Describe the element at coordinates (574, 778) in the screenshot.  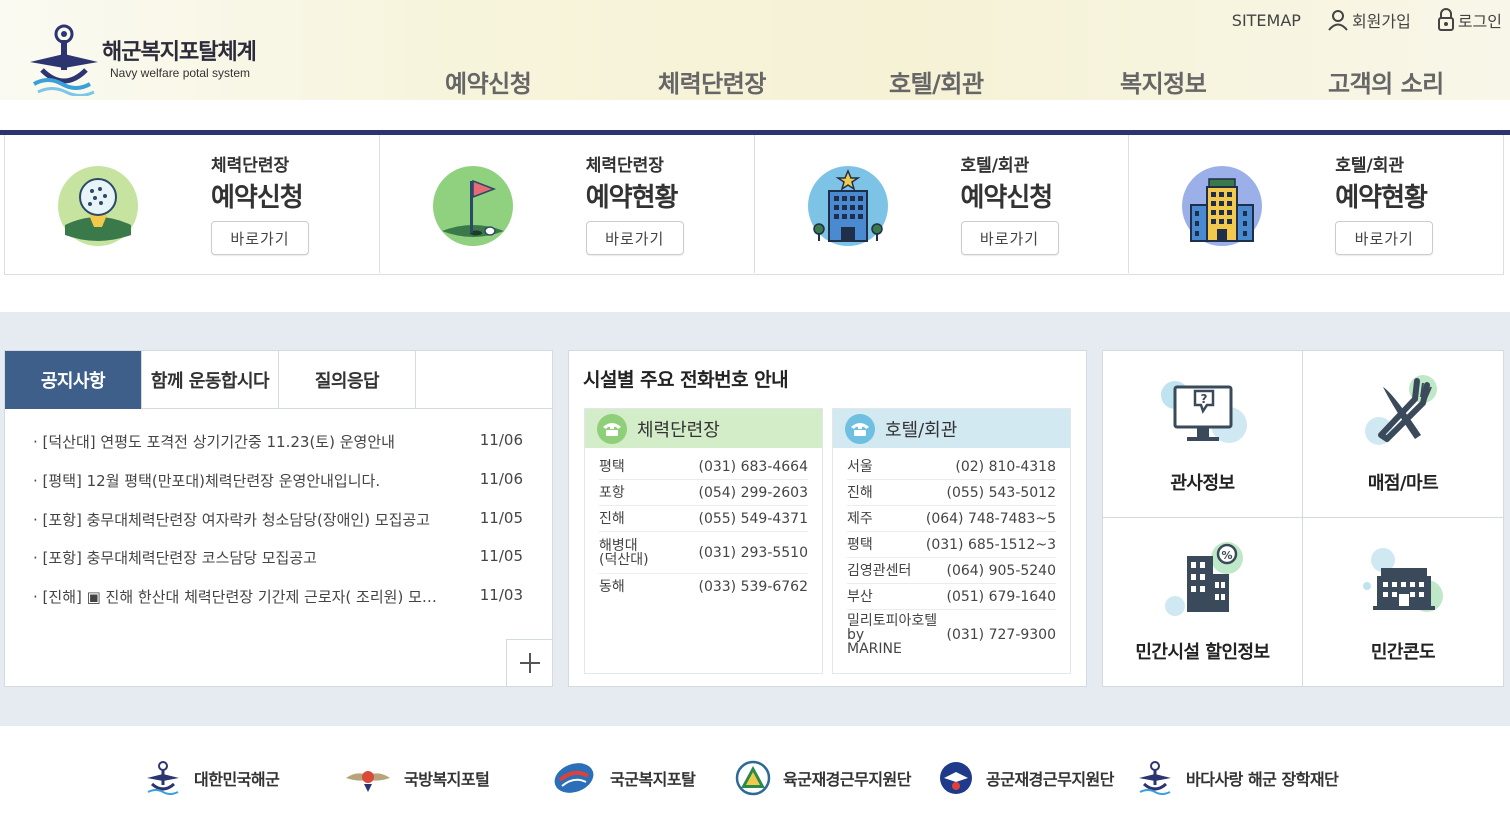
I see `welfare-portal-icon` at that location.